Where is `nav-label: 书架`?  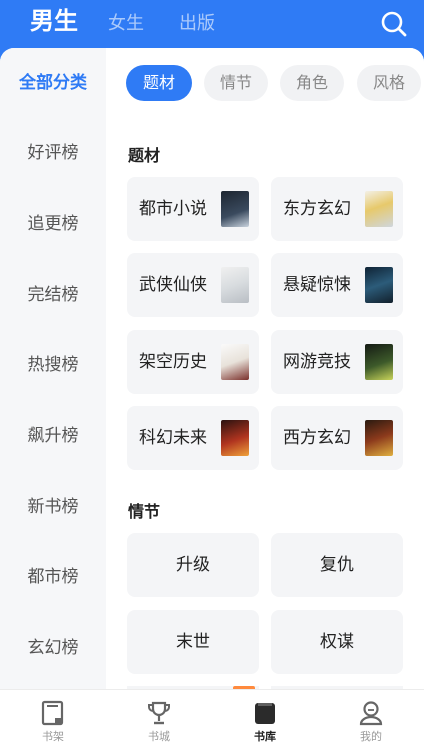
nav-label: 书架 is located at coordinates (53, 736).